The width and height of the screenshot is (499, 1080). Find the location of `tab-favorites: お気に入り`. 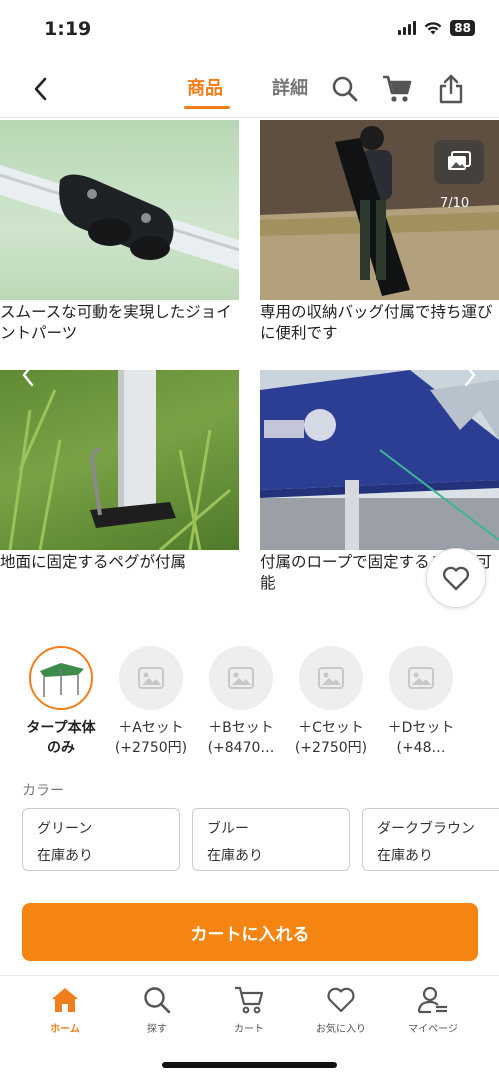

tab-favorites: お気に入り is located at coordinates (341, 1009).